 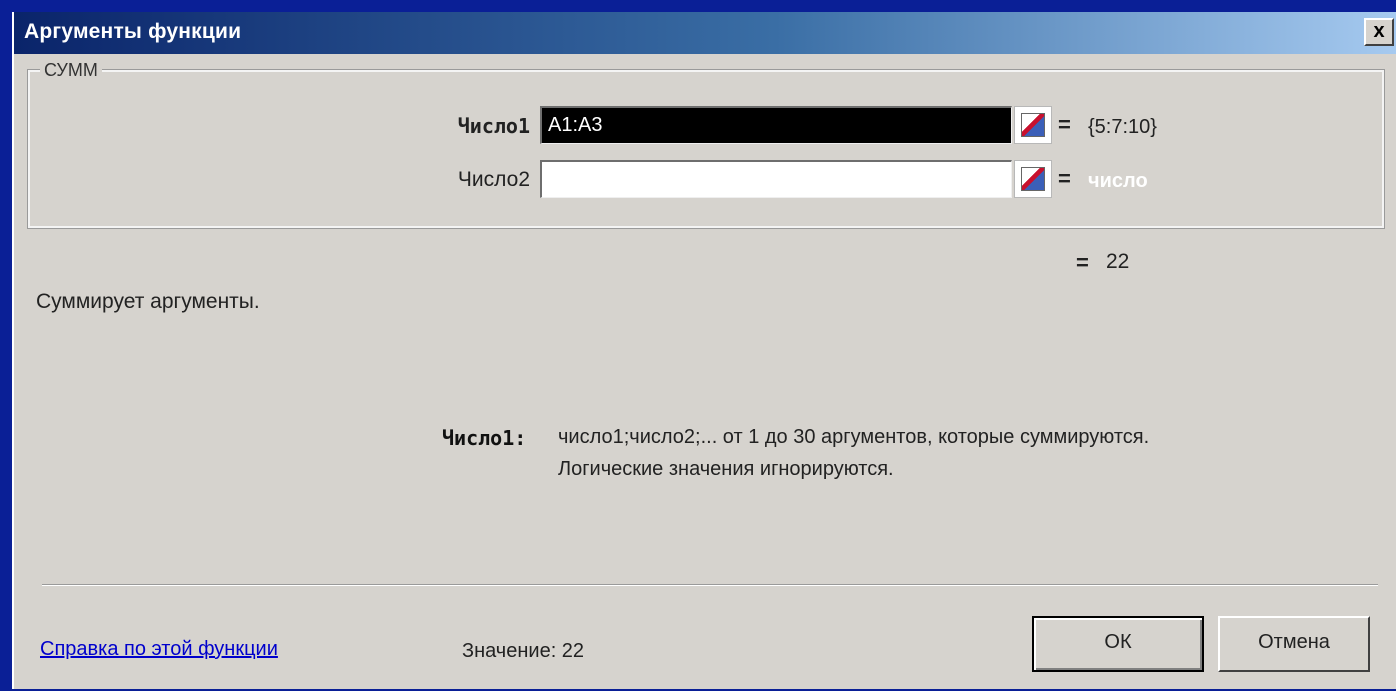 I want to click on window-title: Аргументы функции, so click(x=133, y=31).